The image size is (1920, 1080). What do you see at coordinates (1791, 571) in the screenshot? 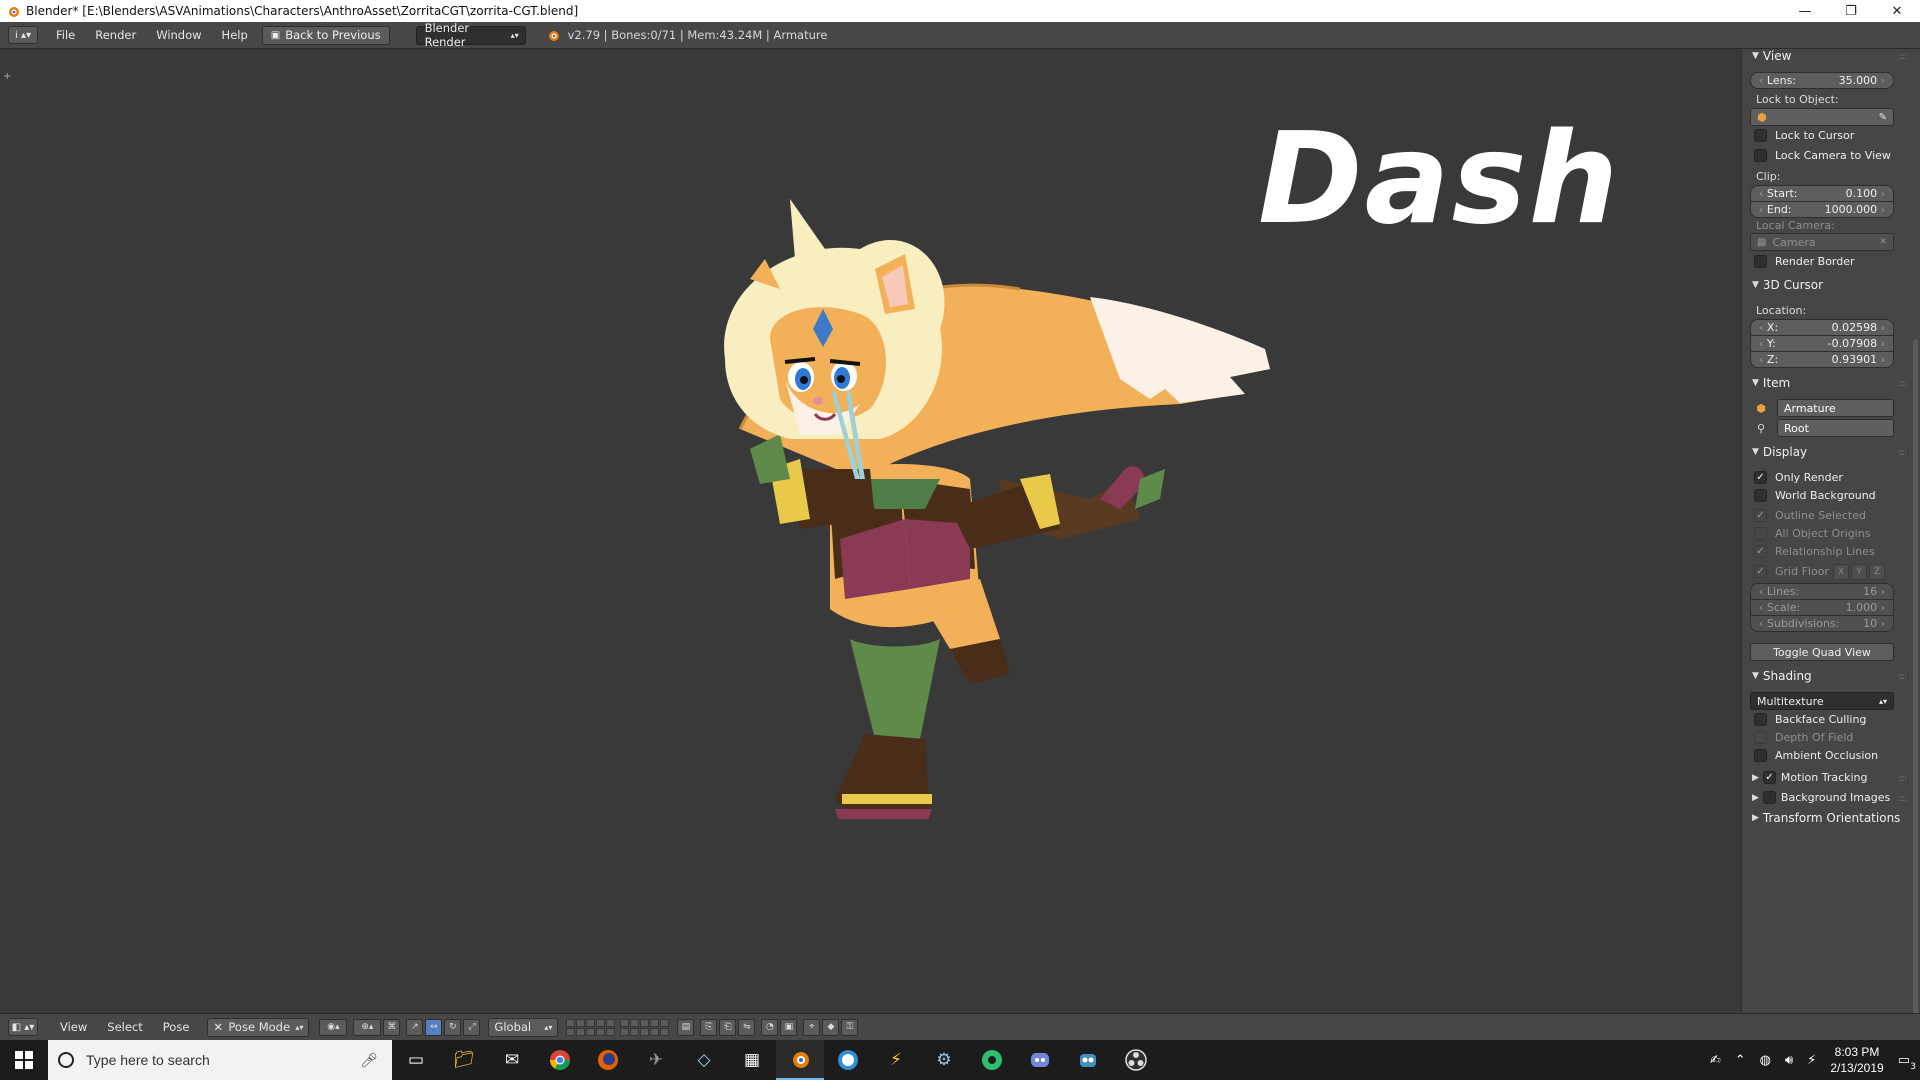
I see `grid-floor-checkbox: ✓ Grid Floor` at bounding box center [1791, 571].